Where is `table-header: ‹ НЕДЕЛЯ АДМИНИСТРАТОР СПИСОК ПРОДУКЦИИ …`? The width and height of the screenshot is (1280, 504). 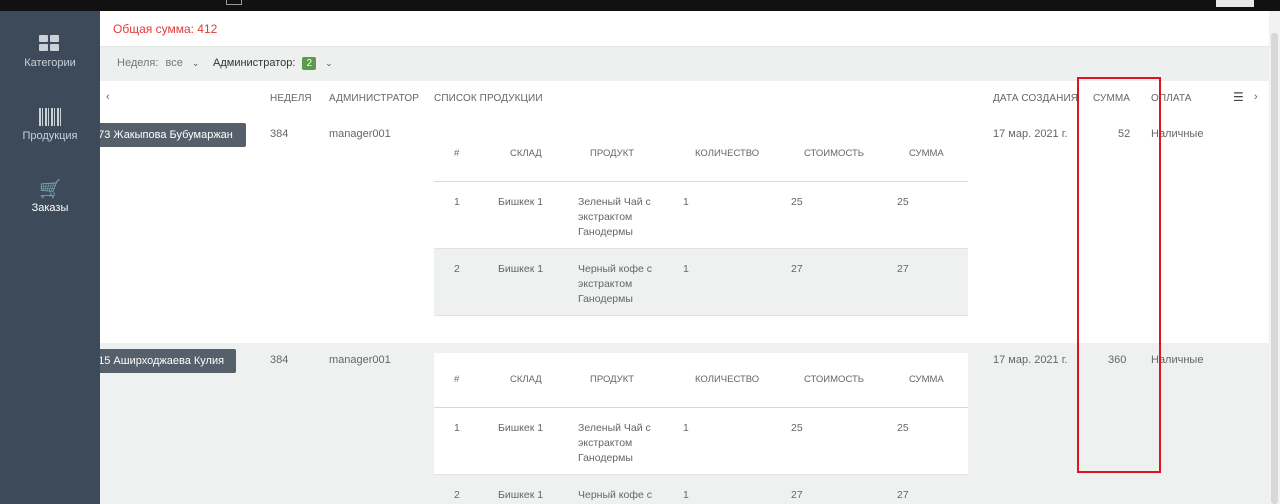 table-header: ‹ НЕДЕЛЯ АДМИНИСТРАТОР СПИСОК ПРОДУКЦИИ … is located at coordinates (684, 99).